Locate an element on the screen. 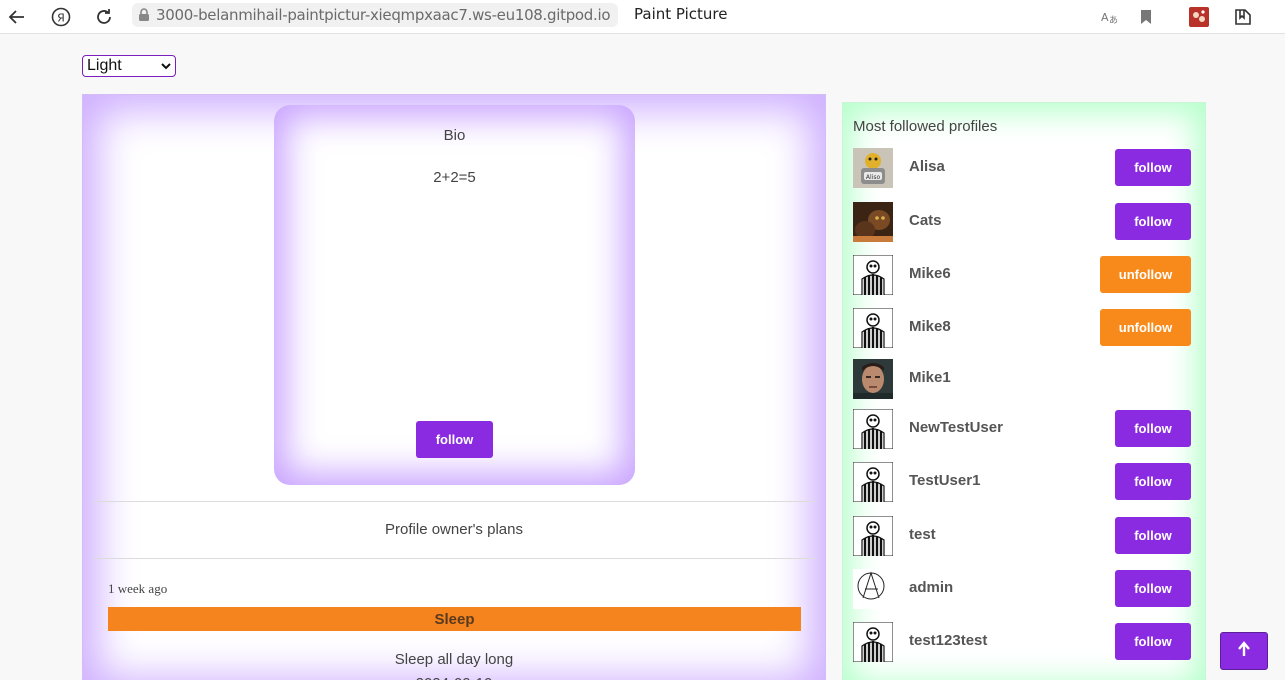  photo-avatar is located at coordinates (873, 379).